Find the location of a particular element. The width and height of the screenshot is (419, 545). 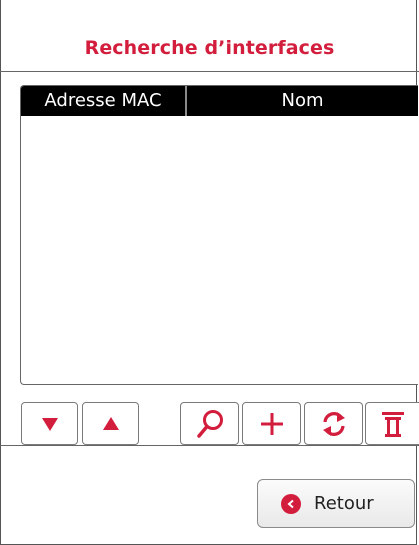

arrow-down-icon is located at coordinates (49, 424).